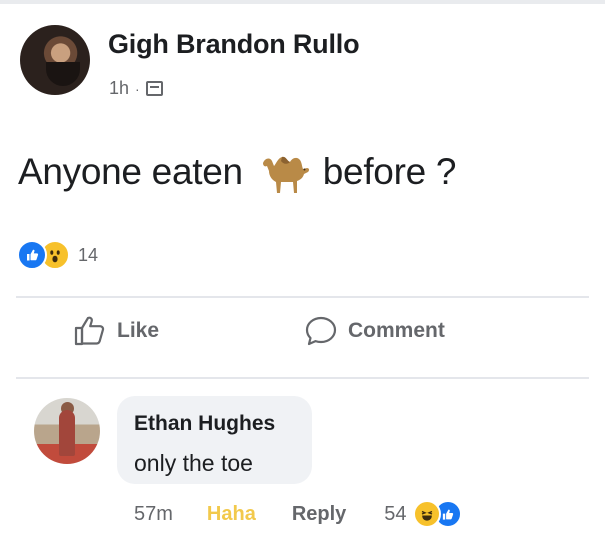 This screenshot has width=605, height=551. Describe the element at coordinates (193, 463) in the screenshot. I see `comment-text: only the toe` at that location.